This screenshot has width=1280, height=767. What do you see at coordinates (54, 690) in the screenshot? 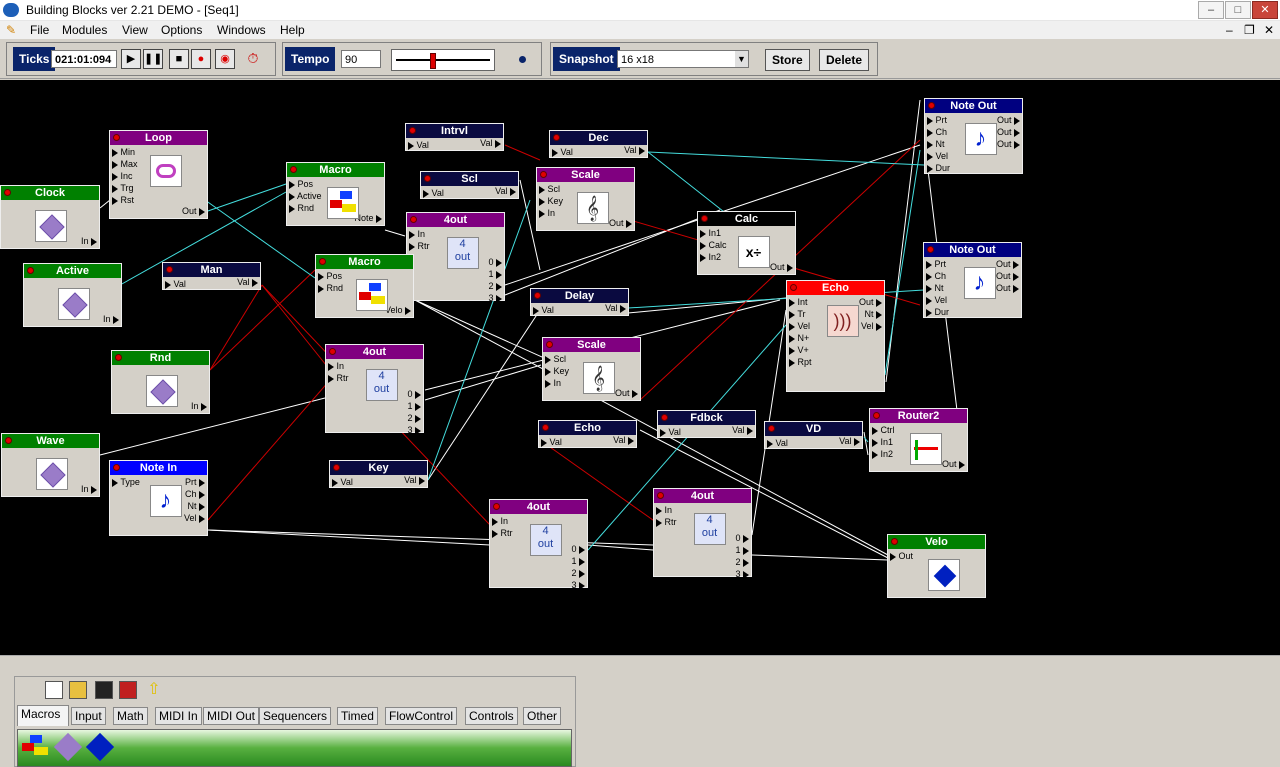
I see `new-icon` at bounding box center [54, 690].